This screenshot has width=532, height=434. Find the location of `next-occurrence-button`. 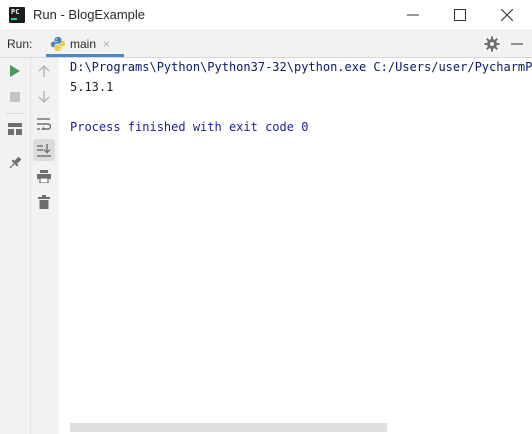

next-occurrence-button is located at coordinates (44, 97).